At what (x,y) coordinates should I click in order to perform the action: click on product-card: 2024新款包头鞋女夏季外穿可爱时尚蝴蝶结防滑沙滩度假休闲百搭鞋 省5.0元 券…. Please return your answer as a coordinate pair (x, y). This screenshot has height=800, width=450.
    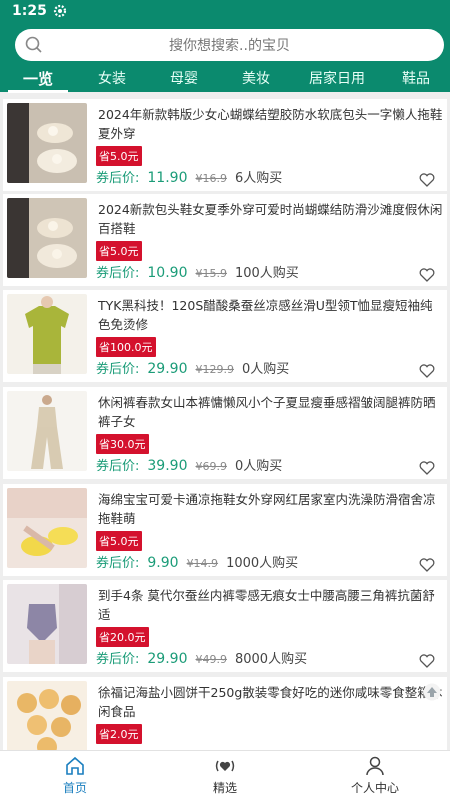
    Looking at the image, I should click on (225, 240).